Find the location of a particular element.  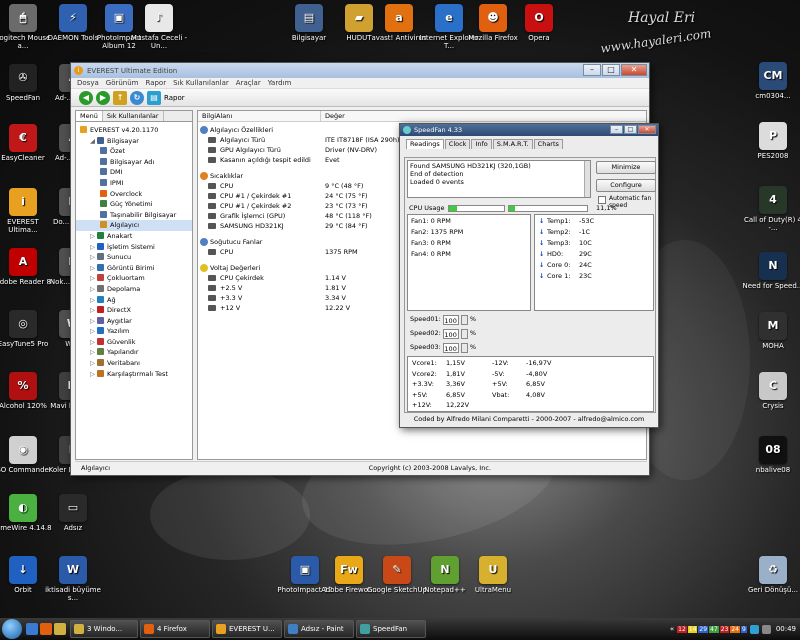

tree-item: Bilgisayar Adı is located at coordinates (134, 162).